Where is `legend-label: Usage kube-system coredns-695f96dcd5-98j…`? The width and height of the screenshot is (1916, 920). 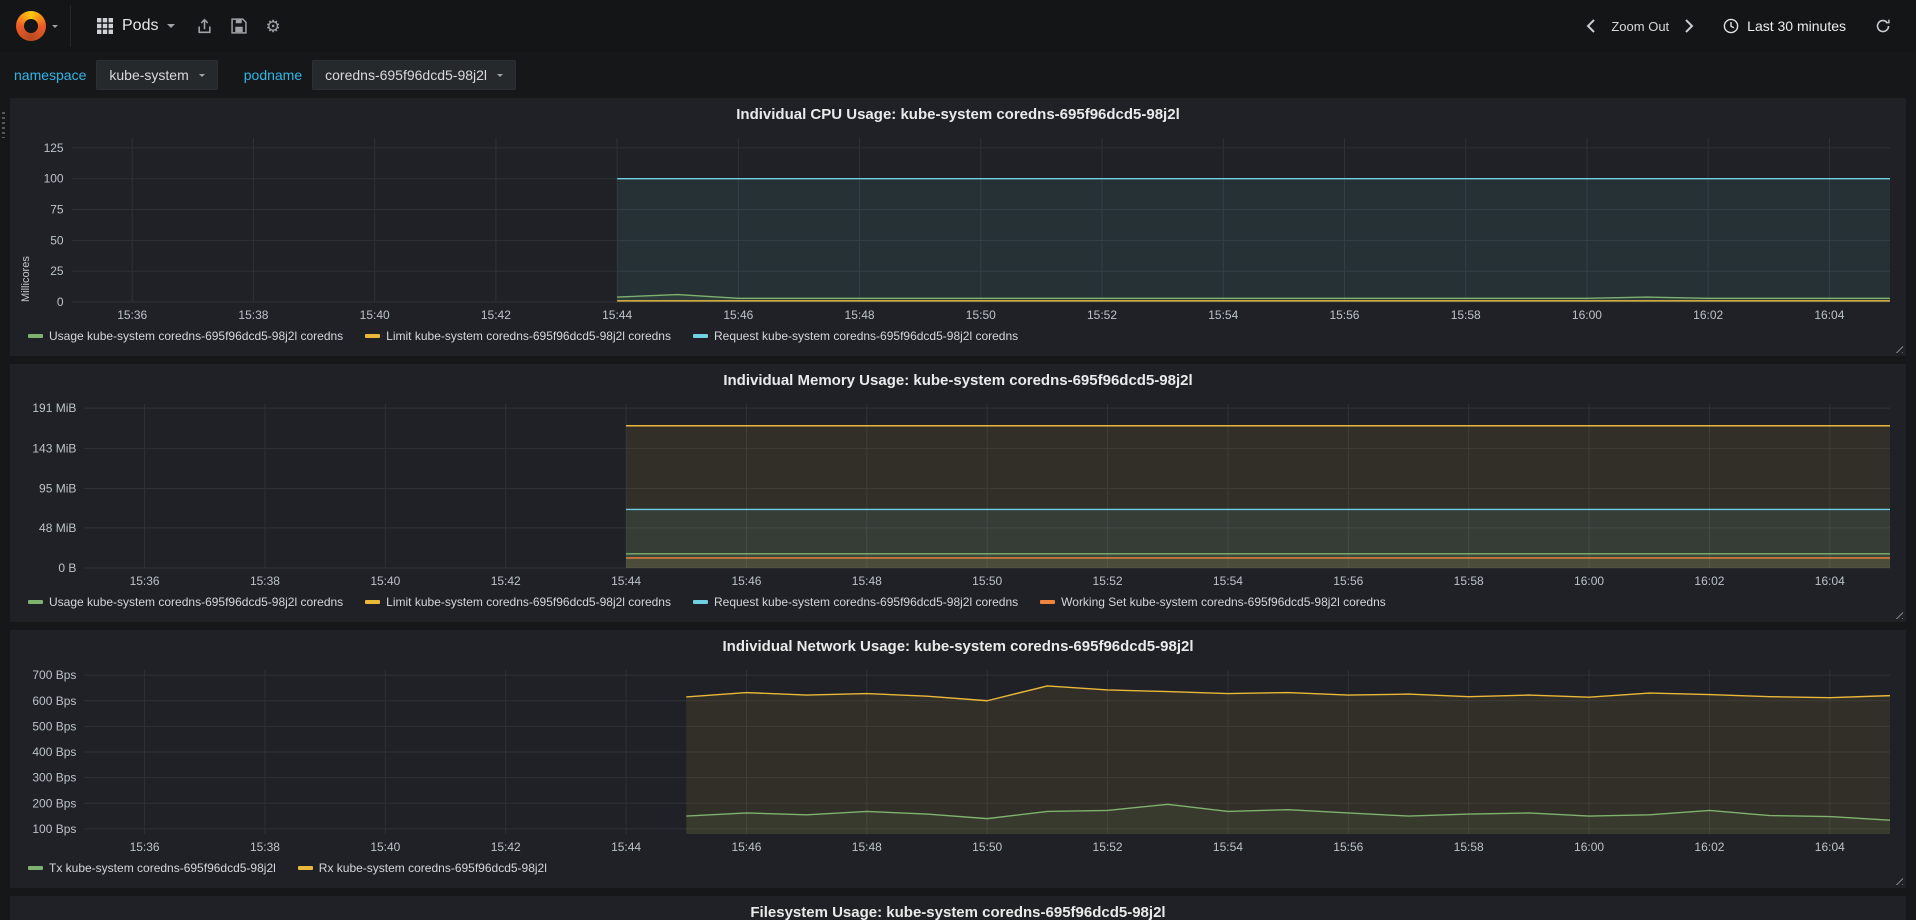
legend-label: Usage kube-system coredns-695f96dcd5-98j… is located at coordinates (196, 602).